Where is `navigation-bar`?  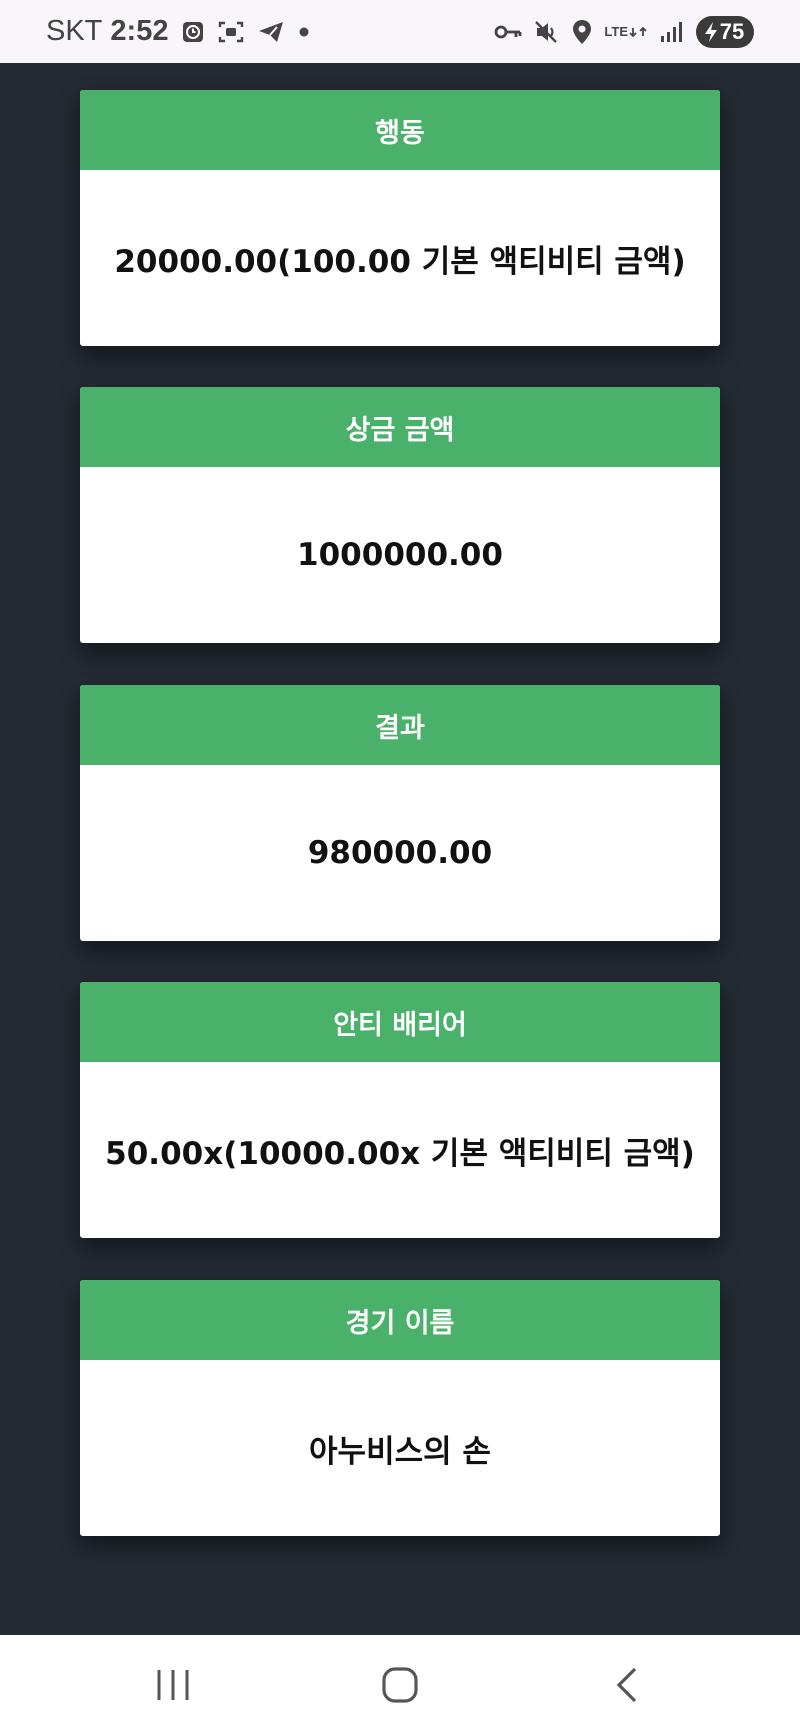 navigation-bar is located at coordinates (400, 1684).